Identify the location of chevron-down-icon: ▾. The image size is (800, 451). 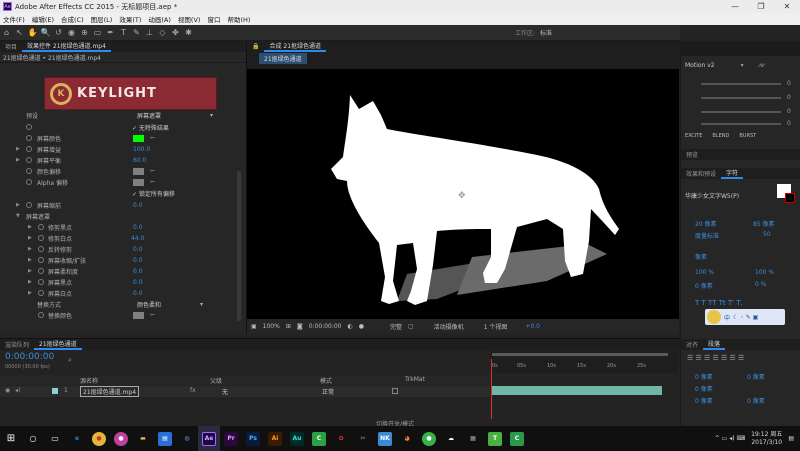
(211, 115).